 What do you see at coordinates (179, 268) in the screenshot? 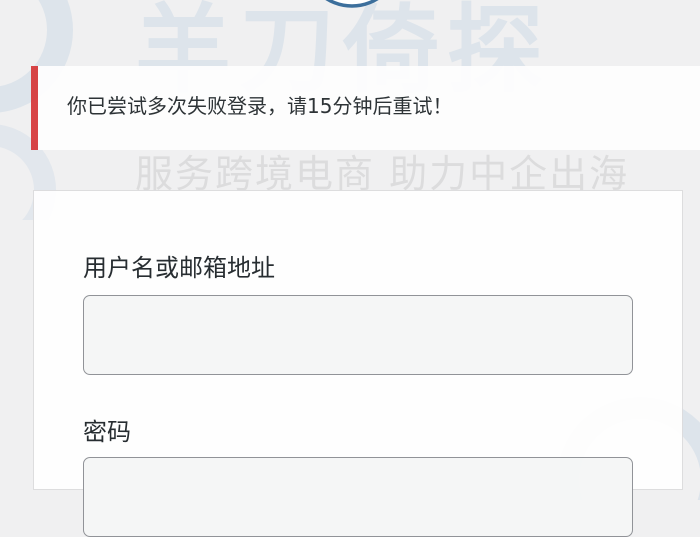
I see `username-label: 用户名或邮箱地址` at bounding box center [179, 268].